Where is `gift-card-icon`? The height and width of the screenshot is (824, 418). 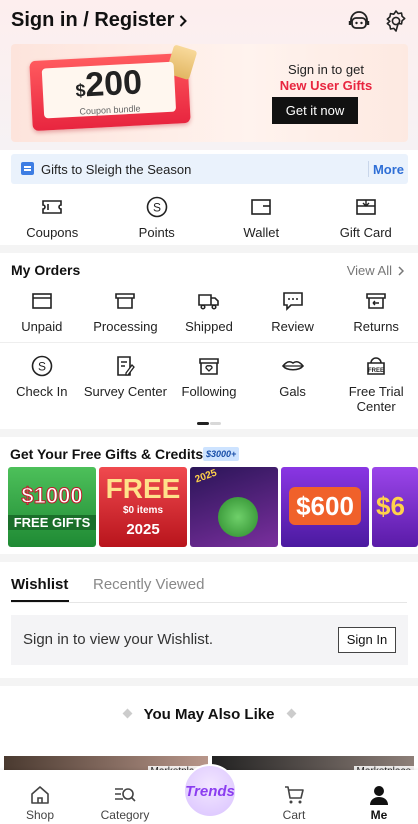 gift-card-icon is located at coordinates (365, 207).